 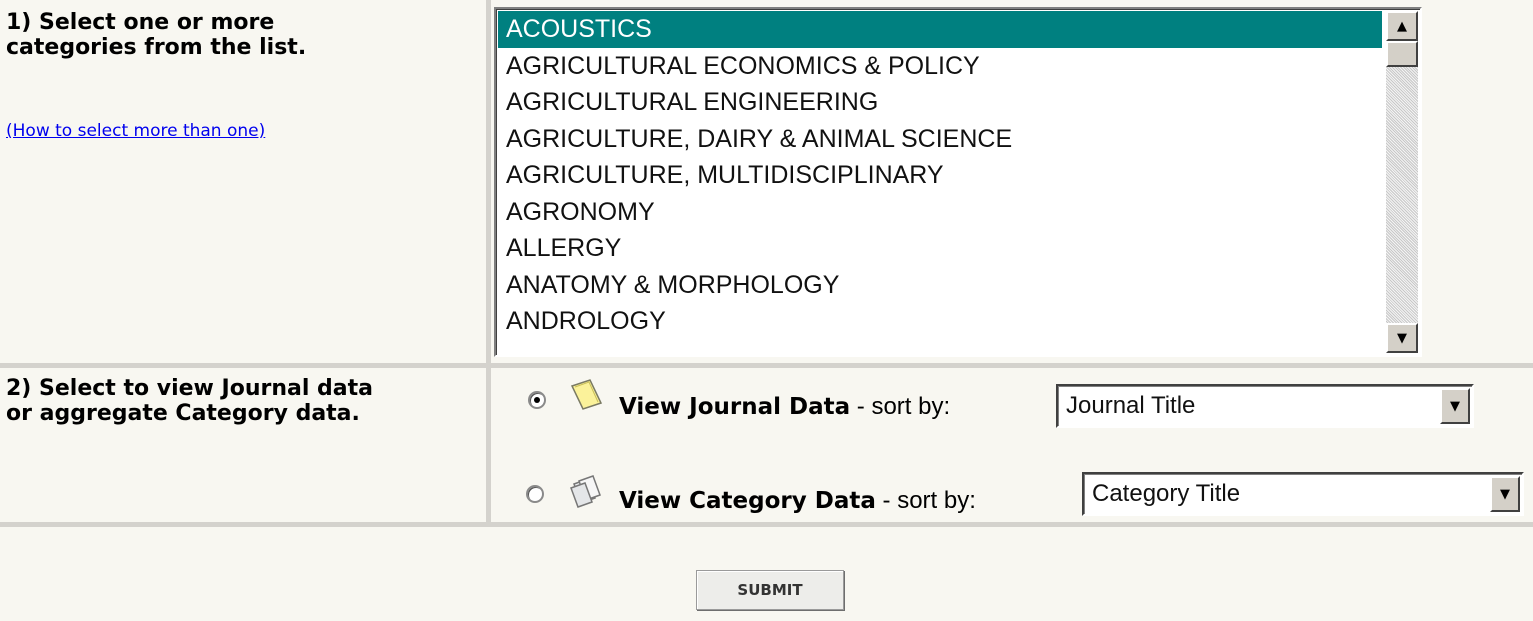 I want to click on listbox-scrollbar: ▲ ▼, so click(x=1402, y=182).